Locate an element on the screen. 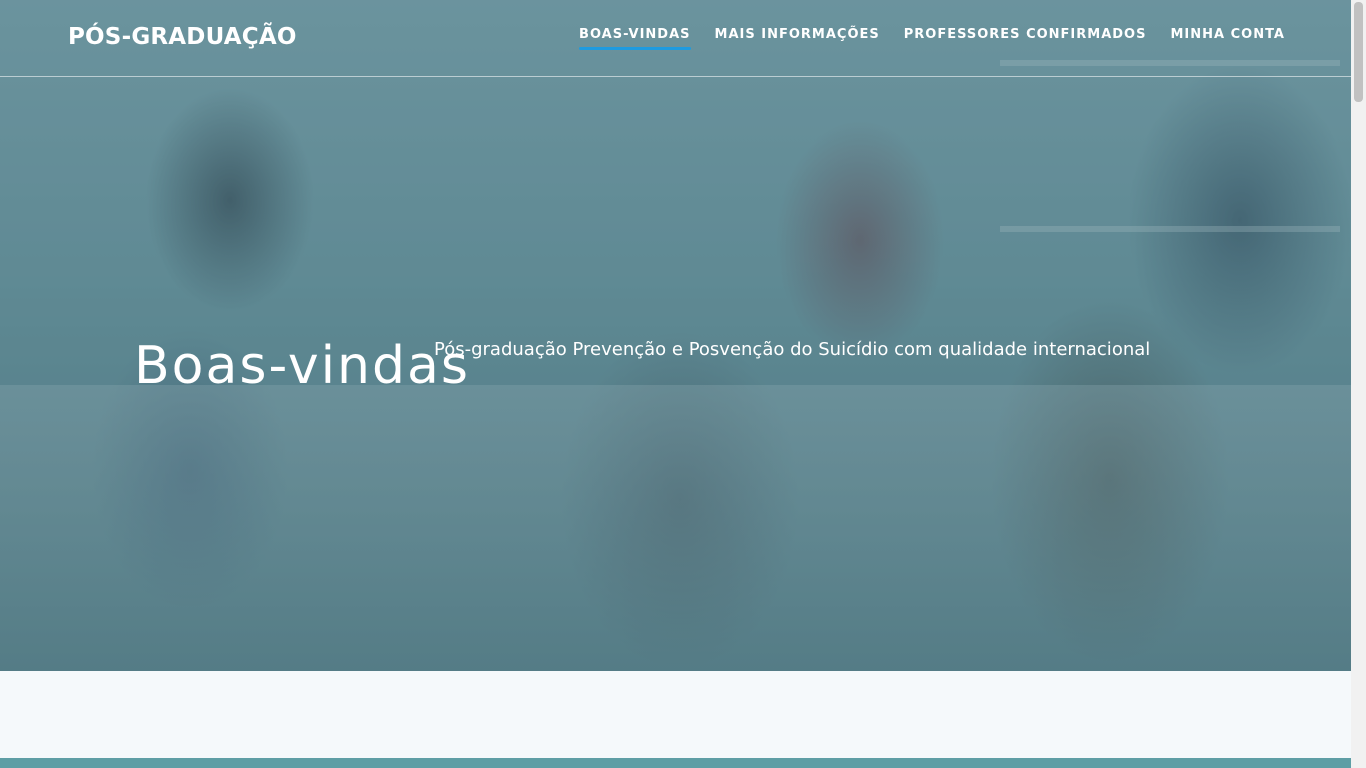 The image size is (1366, 768). brand-logo: PÓS-GRADUAÇÃO is located at coordinates (182, 37).